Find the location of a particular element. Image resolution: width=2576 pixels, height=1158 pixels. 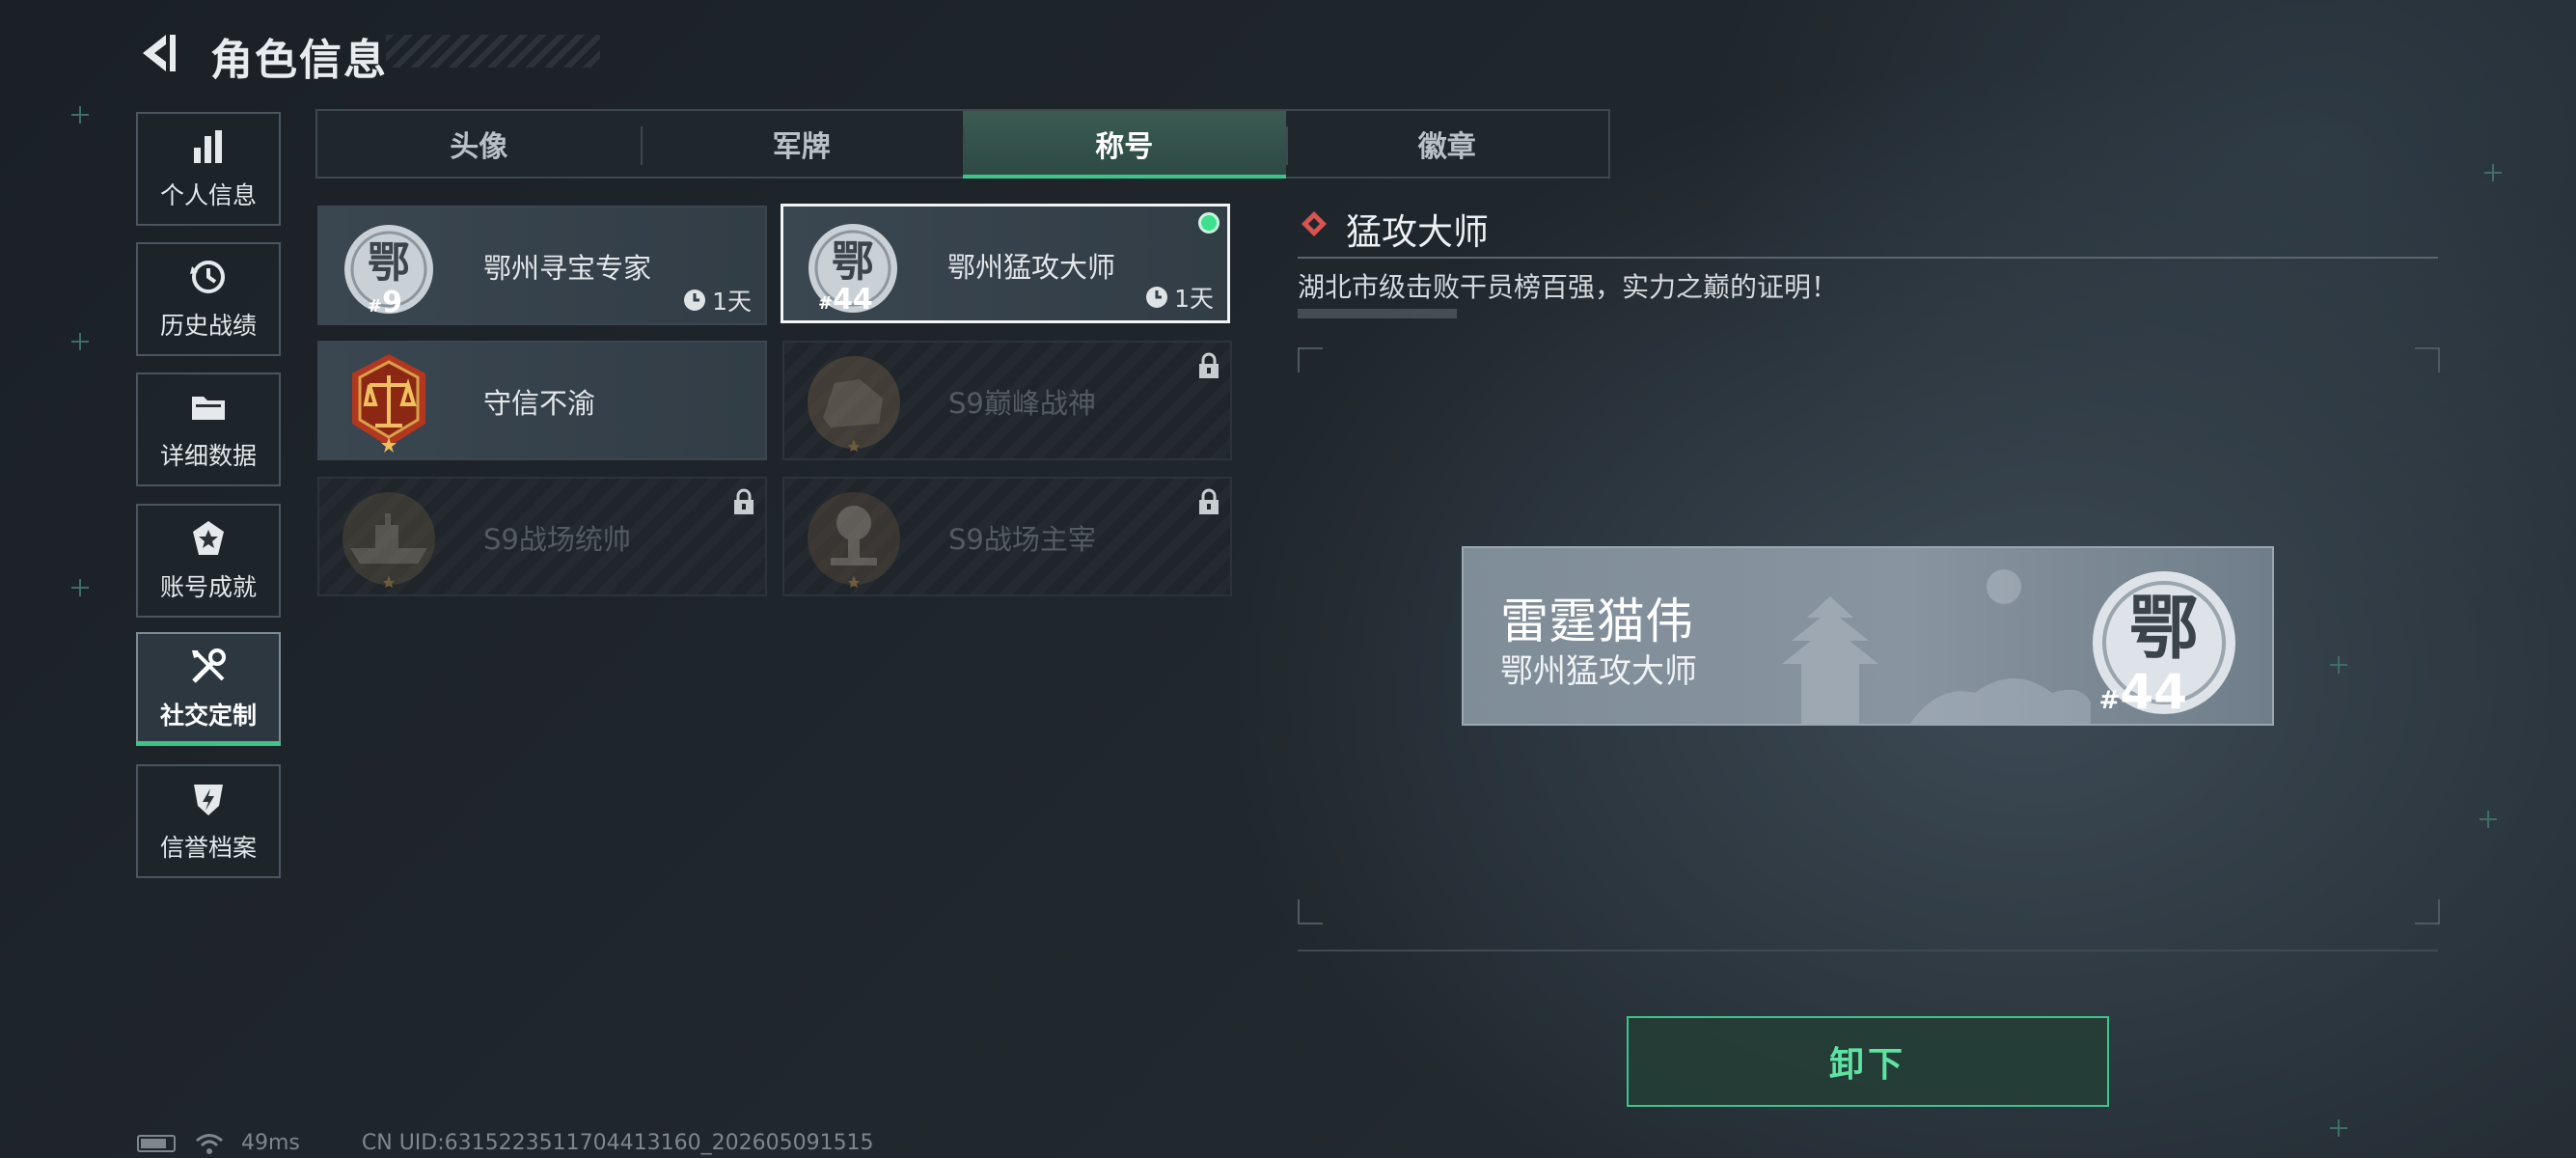

title-preview-banner: 雷霆猫伟 鄂州猛攻大师 鄂 #44 is located at coordinates (1868, 636).